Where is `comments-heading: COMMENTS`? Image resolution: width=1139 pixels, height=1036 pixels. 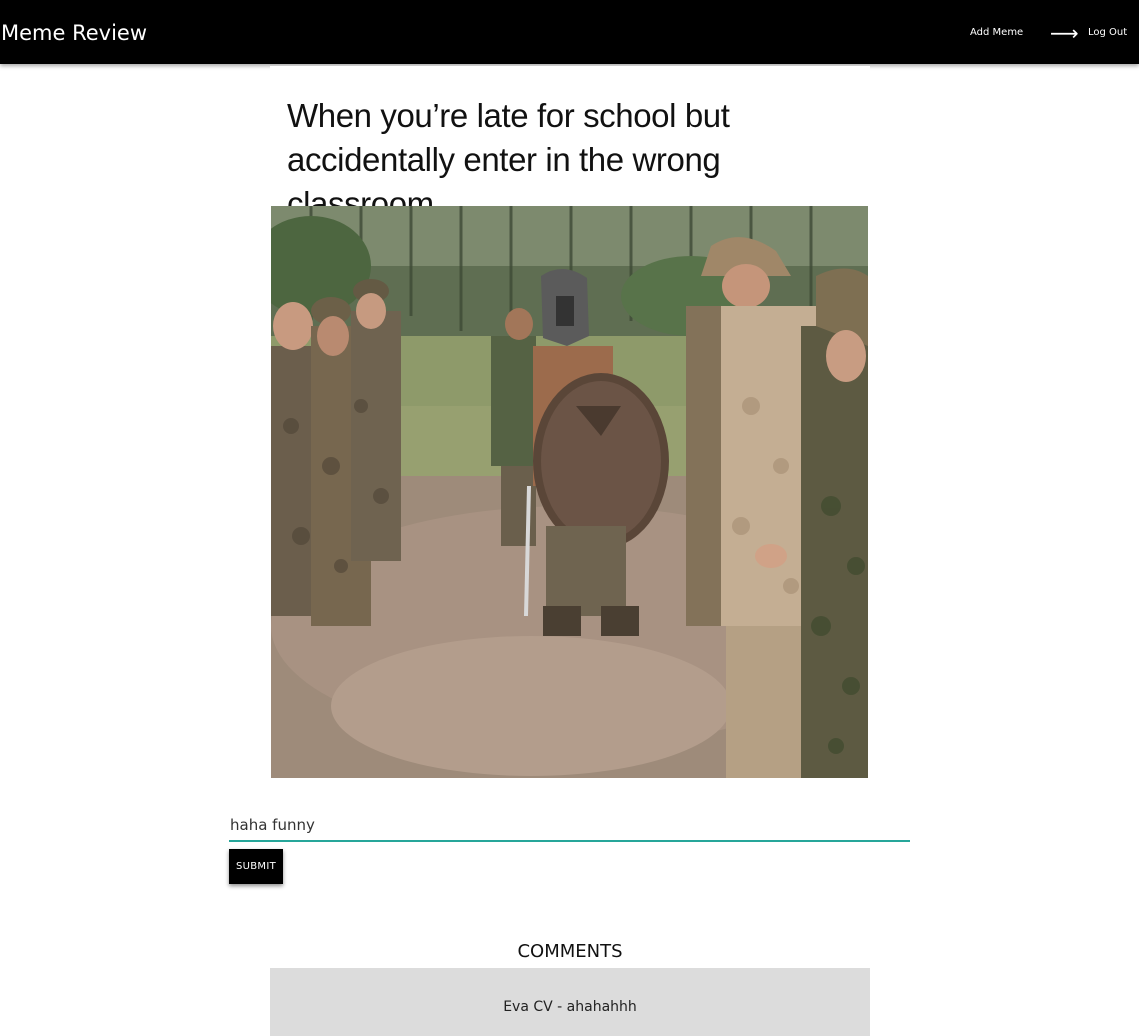
comments-heading: COMMENTS is located at coordinates (570, 951).